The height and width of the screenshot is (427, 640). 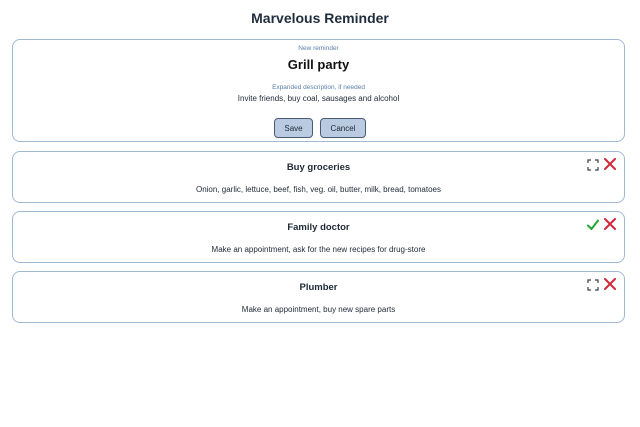 I want to click on cancel-button: Cancel, so click(x=343, y=128).